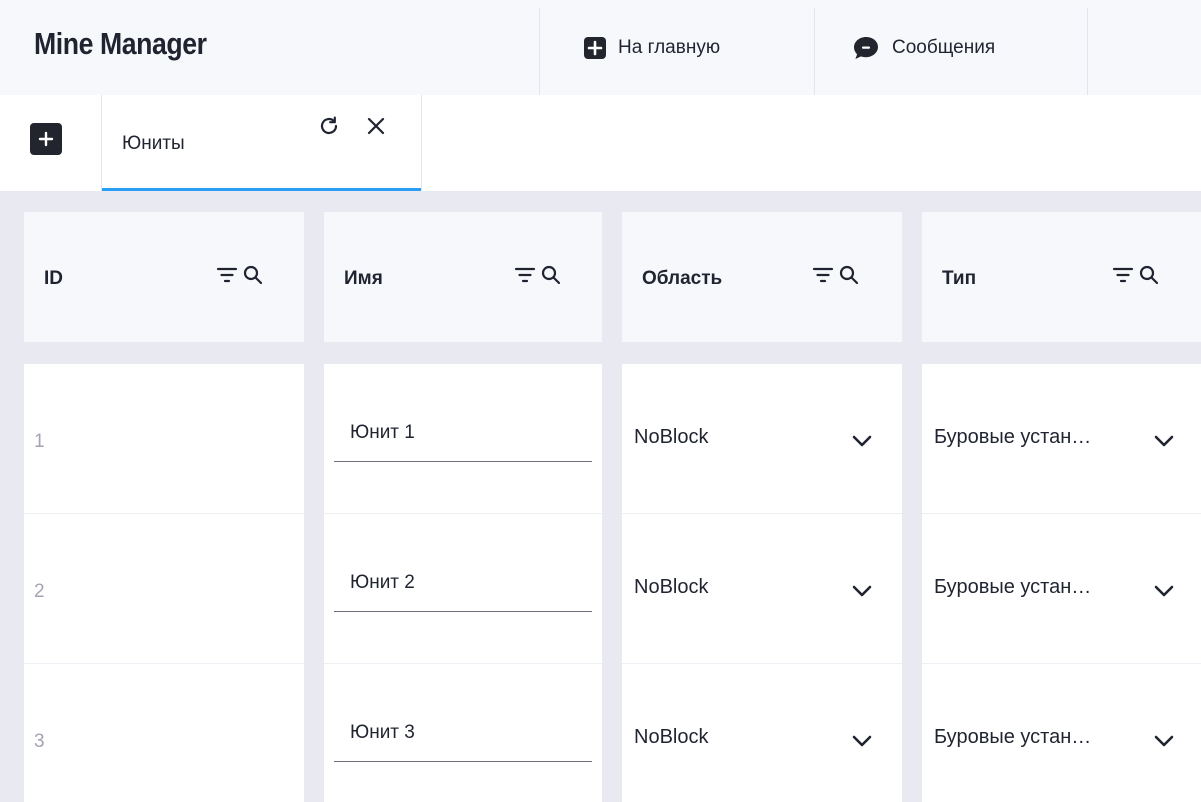 Image resolution: width=1201 pixels, height=802 pixels. Describe the element at coordinates (762, 277) in the screenshot. I see `column-header-area: Область` at that location.